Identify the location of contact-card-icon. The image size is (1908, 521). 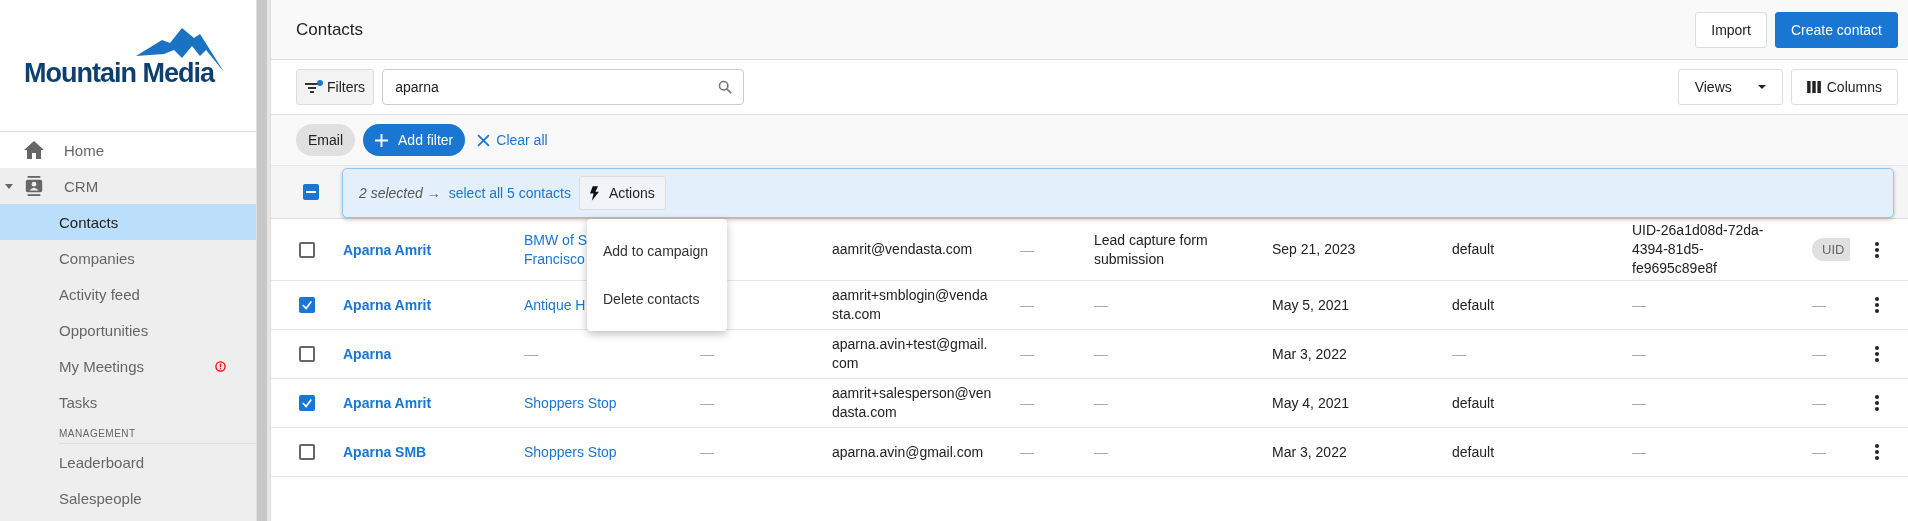
(34, 186).